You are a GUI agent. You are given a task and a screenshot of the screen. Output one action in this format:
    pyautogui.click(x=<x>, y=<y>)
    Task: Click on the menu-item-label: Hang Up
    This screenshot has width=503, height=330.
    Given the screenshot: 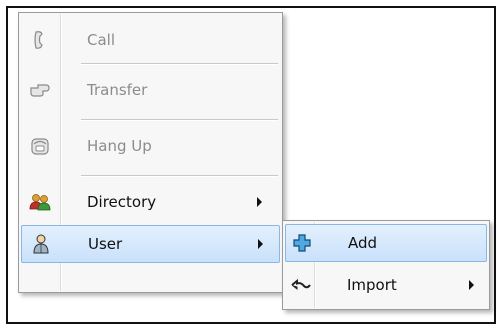 What is the action you would take?
    pyautogui.click(x=119, y=146)
    